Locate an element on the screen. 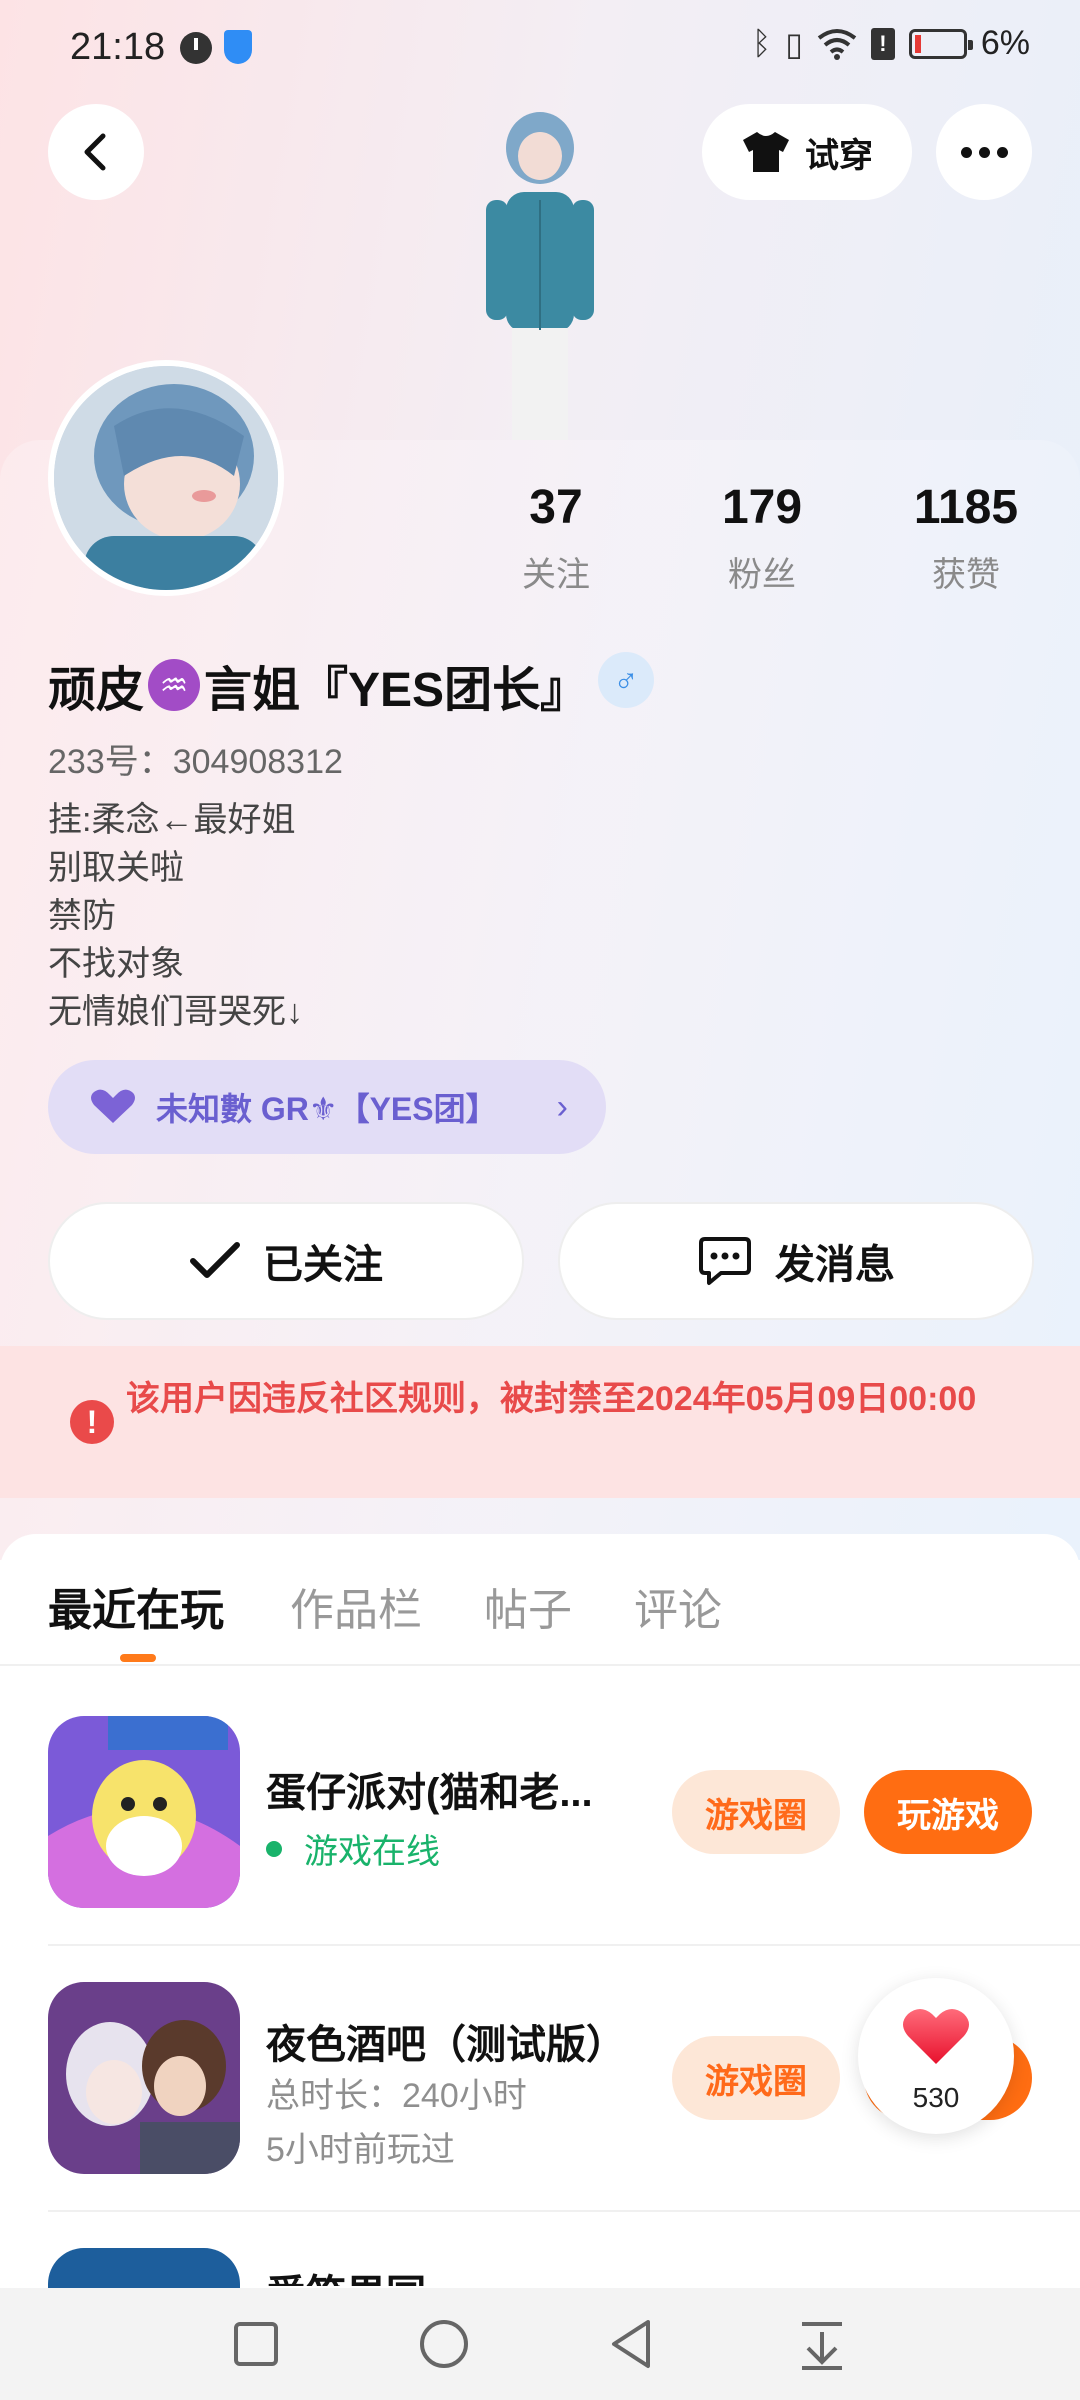 This screenshot has width=1080, height=2400. group-label: 未知數 GR⚜【YES团】 is located at coordinates (327, 1109).